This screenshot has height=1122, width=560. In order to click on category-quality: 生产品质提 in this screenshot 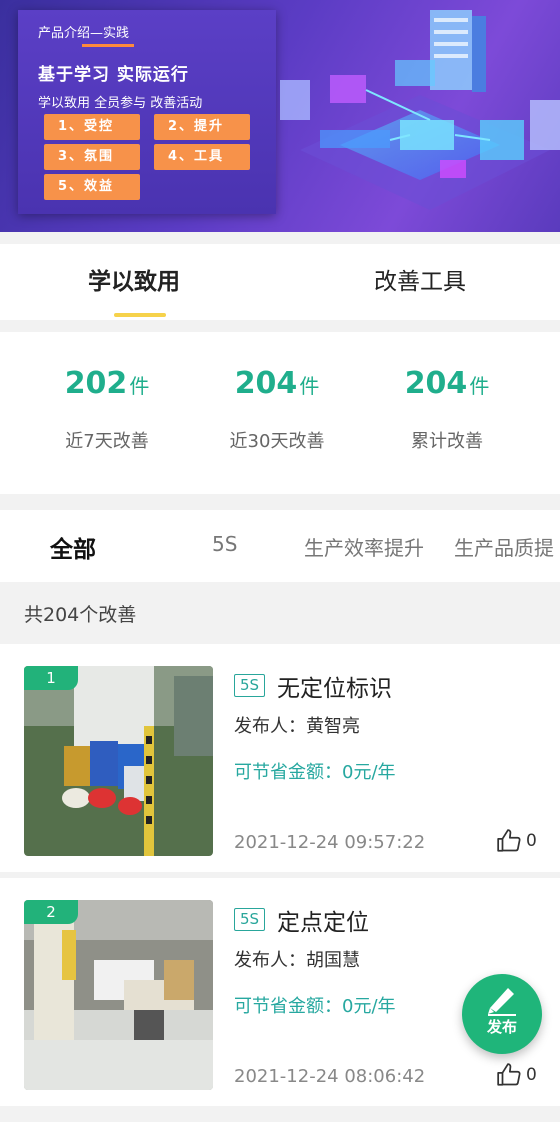, I will do `click(504, 546)`.